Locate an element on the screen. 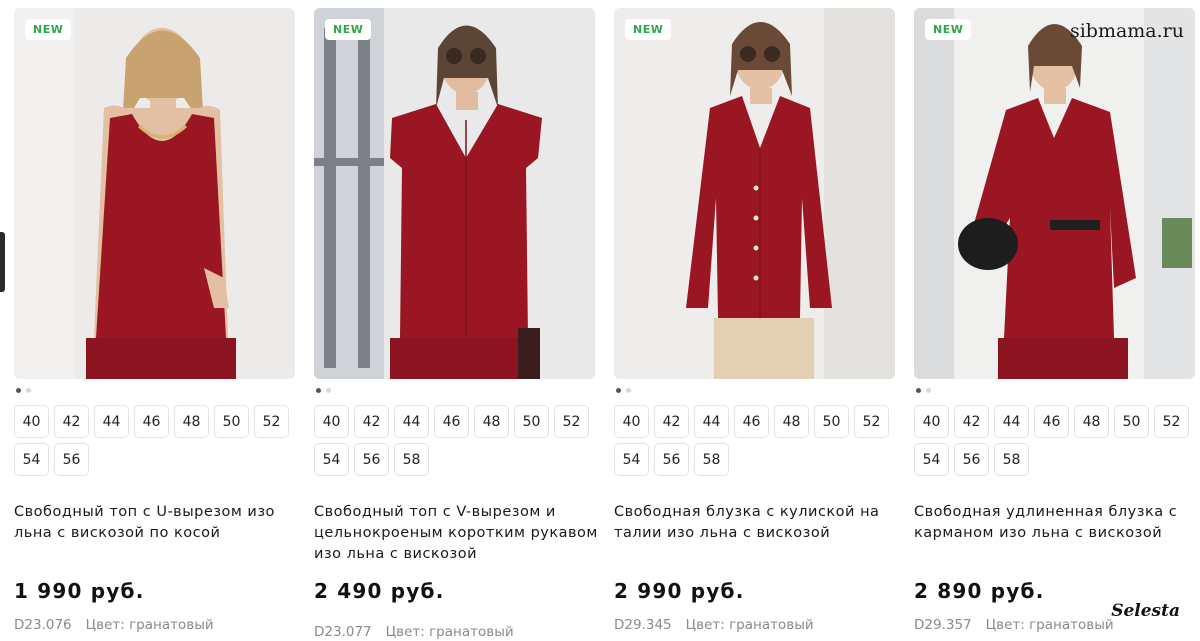 The image size is (1200, 641). product-meta: D29.345 Цвет: гранатовый is located at coordinates (714, 625).